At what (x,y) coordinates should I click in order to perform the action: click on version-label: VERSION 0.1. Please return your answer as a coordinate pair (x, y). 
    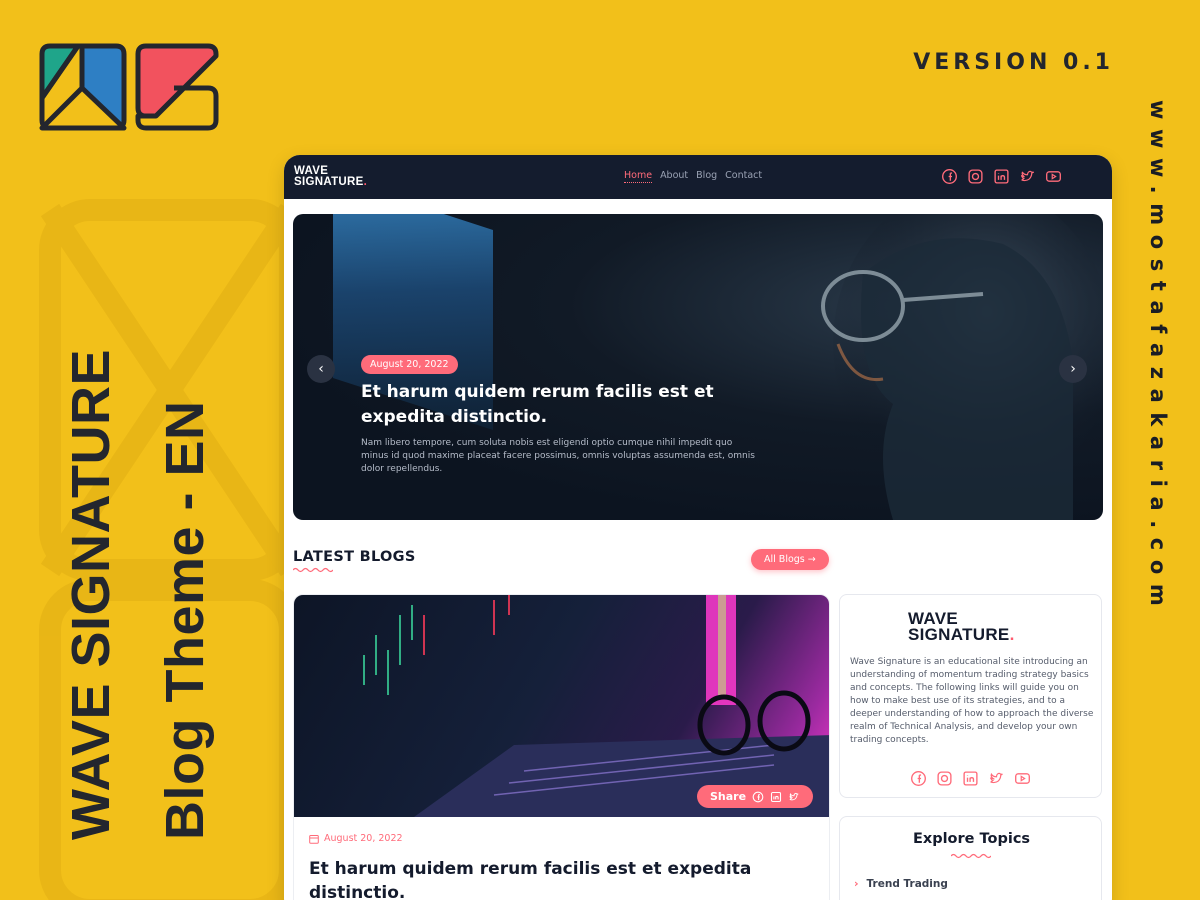
    Looking at the image, I should click on (1013, 62).